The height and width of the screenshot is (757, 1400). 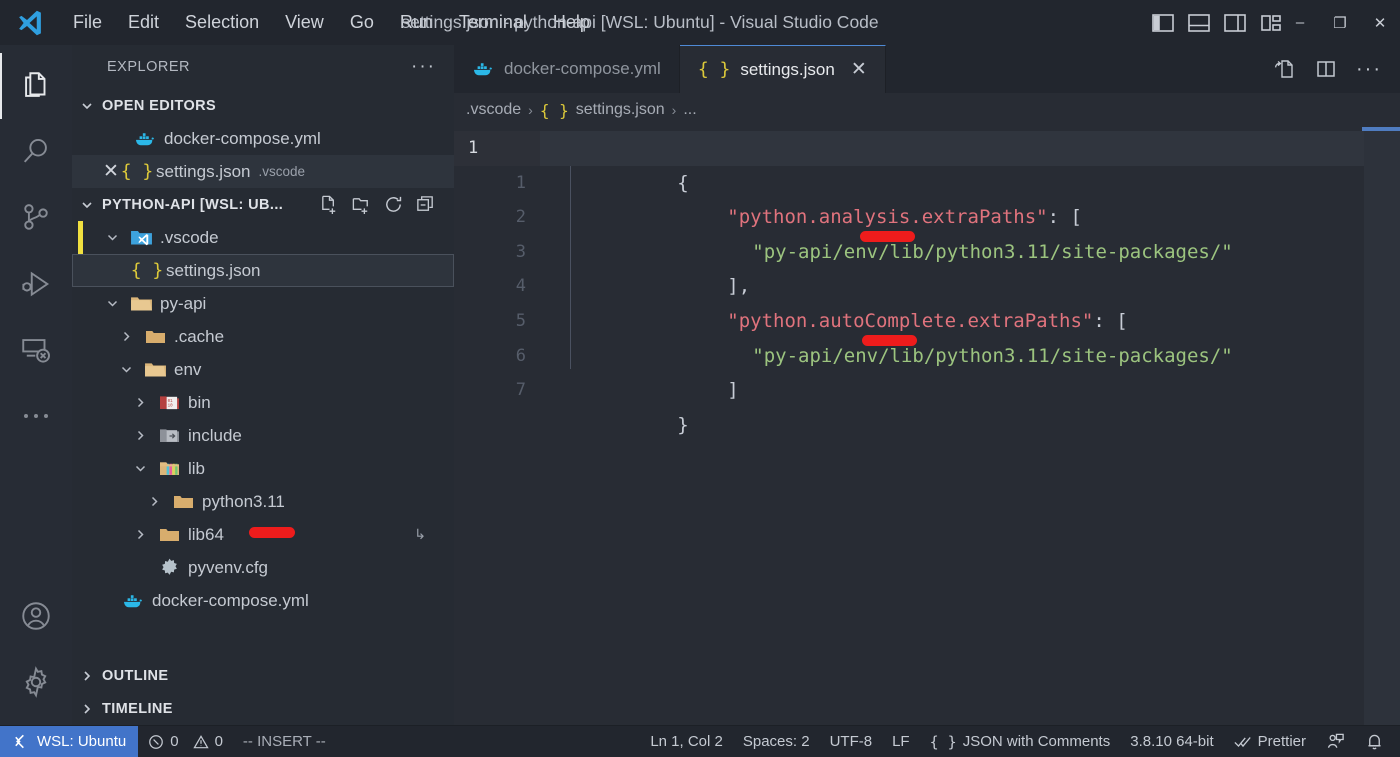 I want to click on tree-item-include: include, so click(x=263, y=435).